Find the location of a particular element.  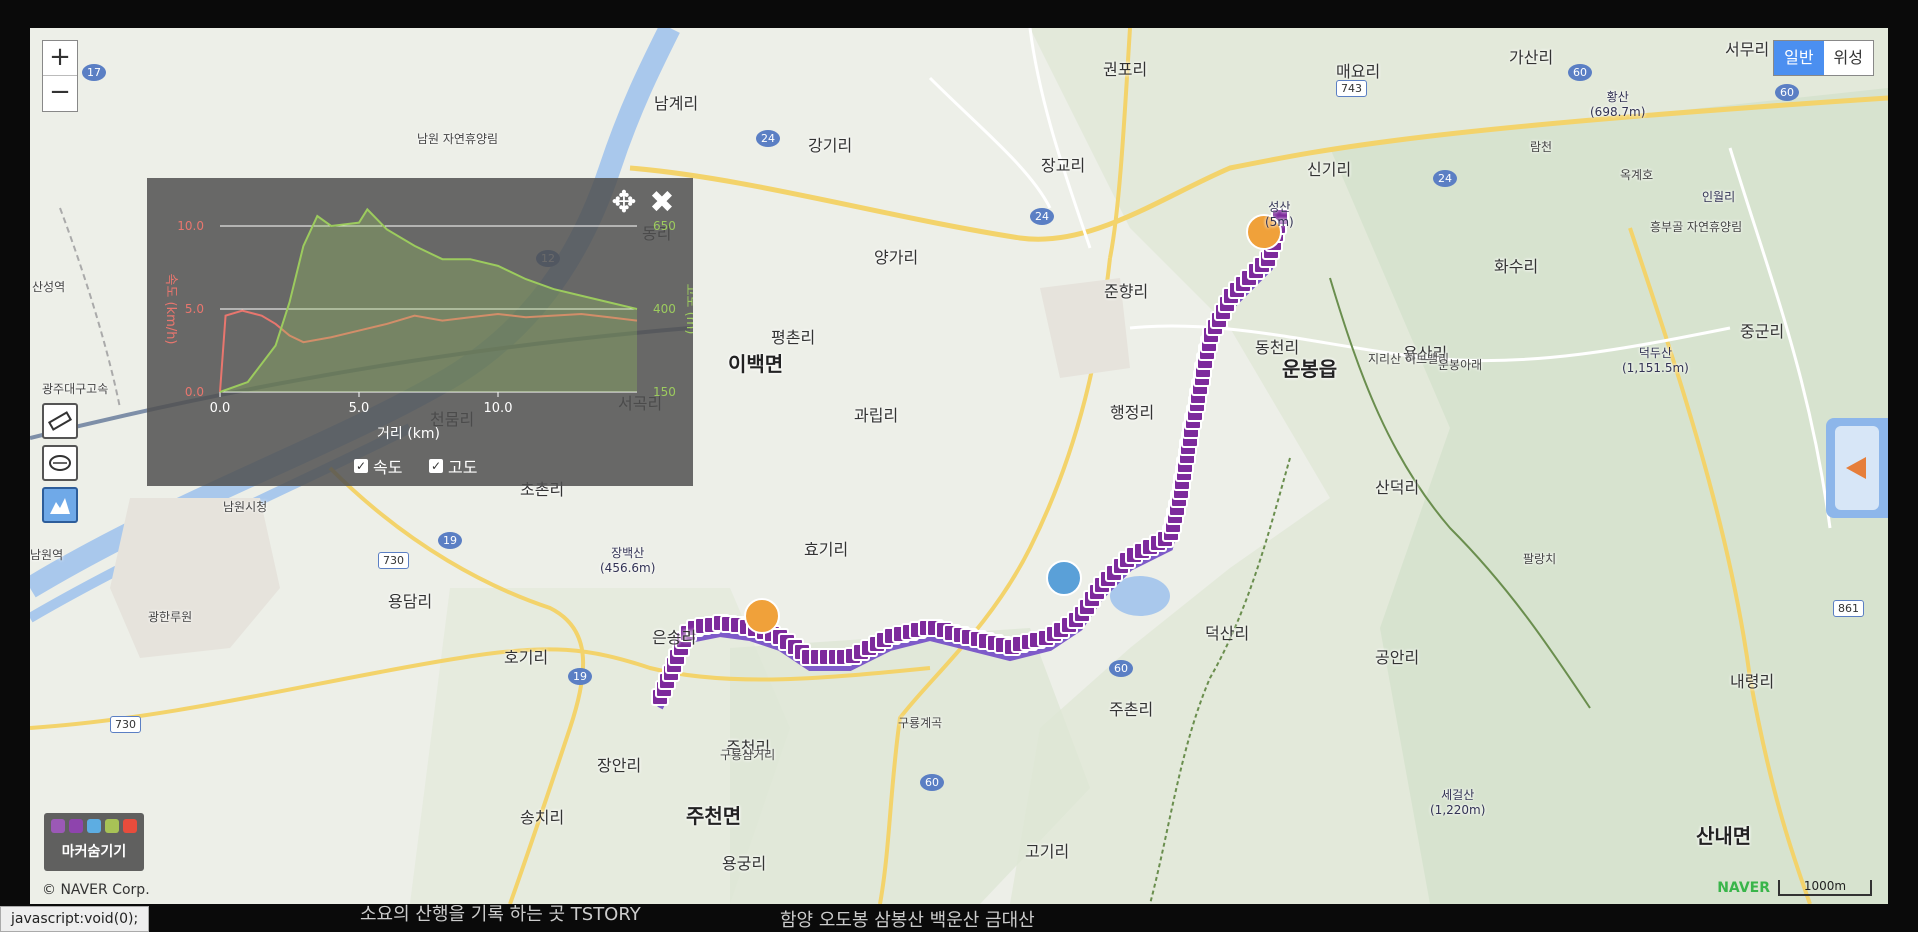

village-label: 강기리 is located at coordinates (830, 145).